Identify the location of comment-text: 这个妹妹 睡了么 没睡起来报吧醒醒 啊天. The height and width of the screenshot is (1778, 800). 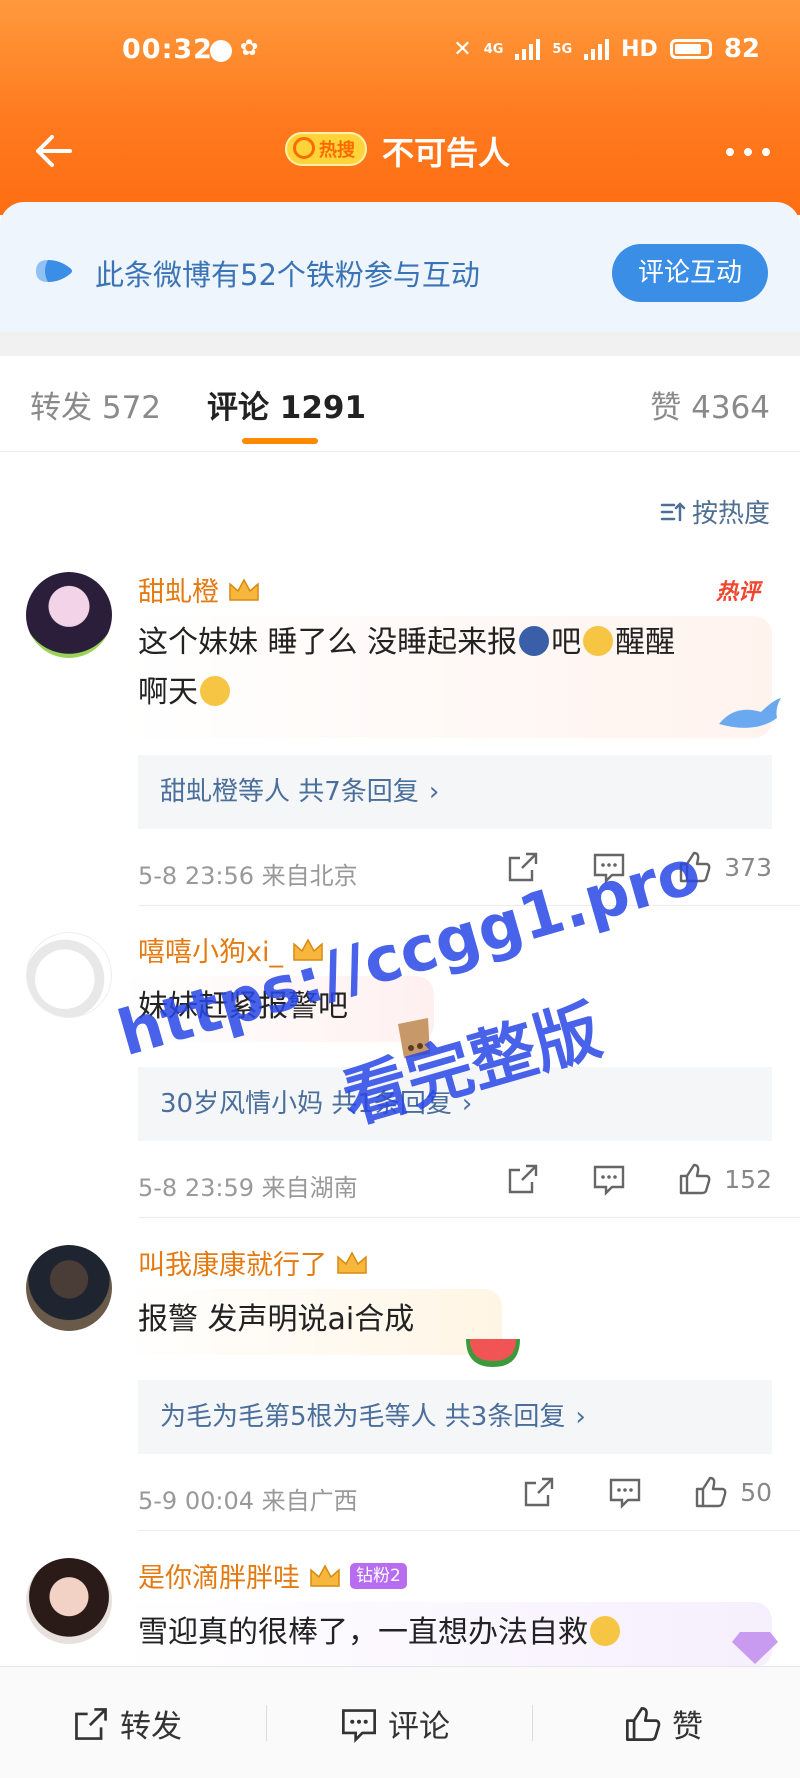
(406, 668).